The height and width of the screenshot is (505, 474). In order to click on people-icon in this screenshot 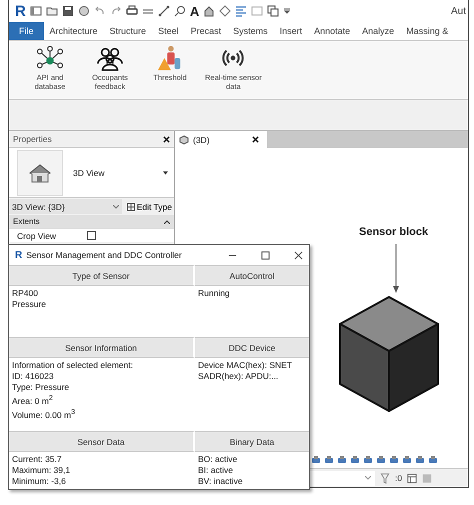, I will do `click(110, 58)`.